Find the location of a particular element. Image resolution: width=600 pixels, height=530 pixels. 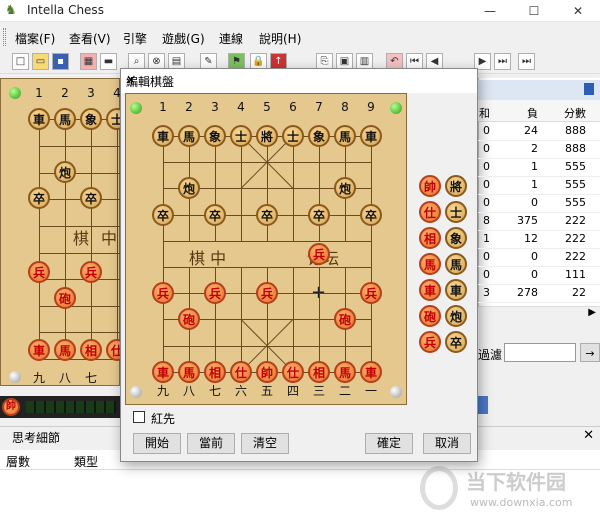

monitor-icon: ▬ is located at coordinates (108, 61).